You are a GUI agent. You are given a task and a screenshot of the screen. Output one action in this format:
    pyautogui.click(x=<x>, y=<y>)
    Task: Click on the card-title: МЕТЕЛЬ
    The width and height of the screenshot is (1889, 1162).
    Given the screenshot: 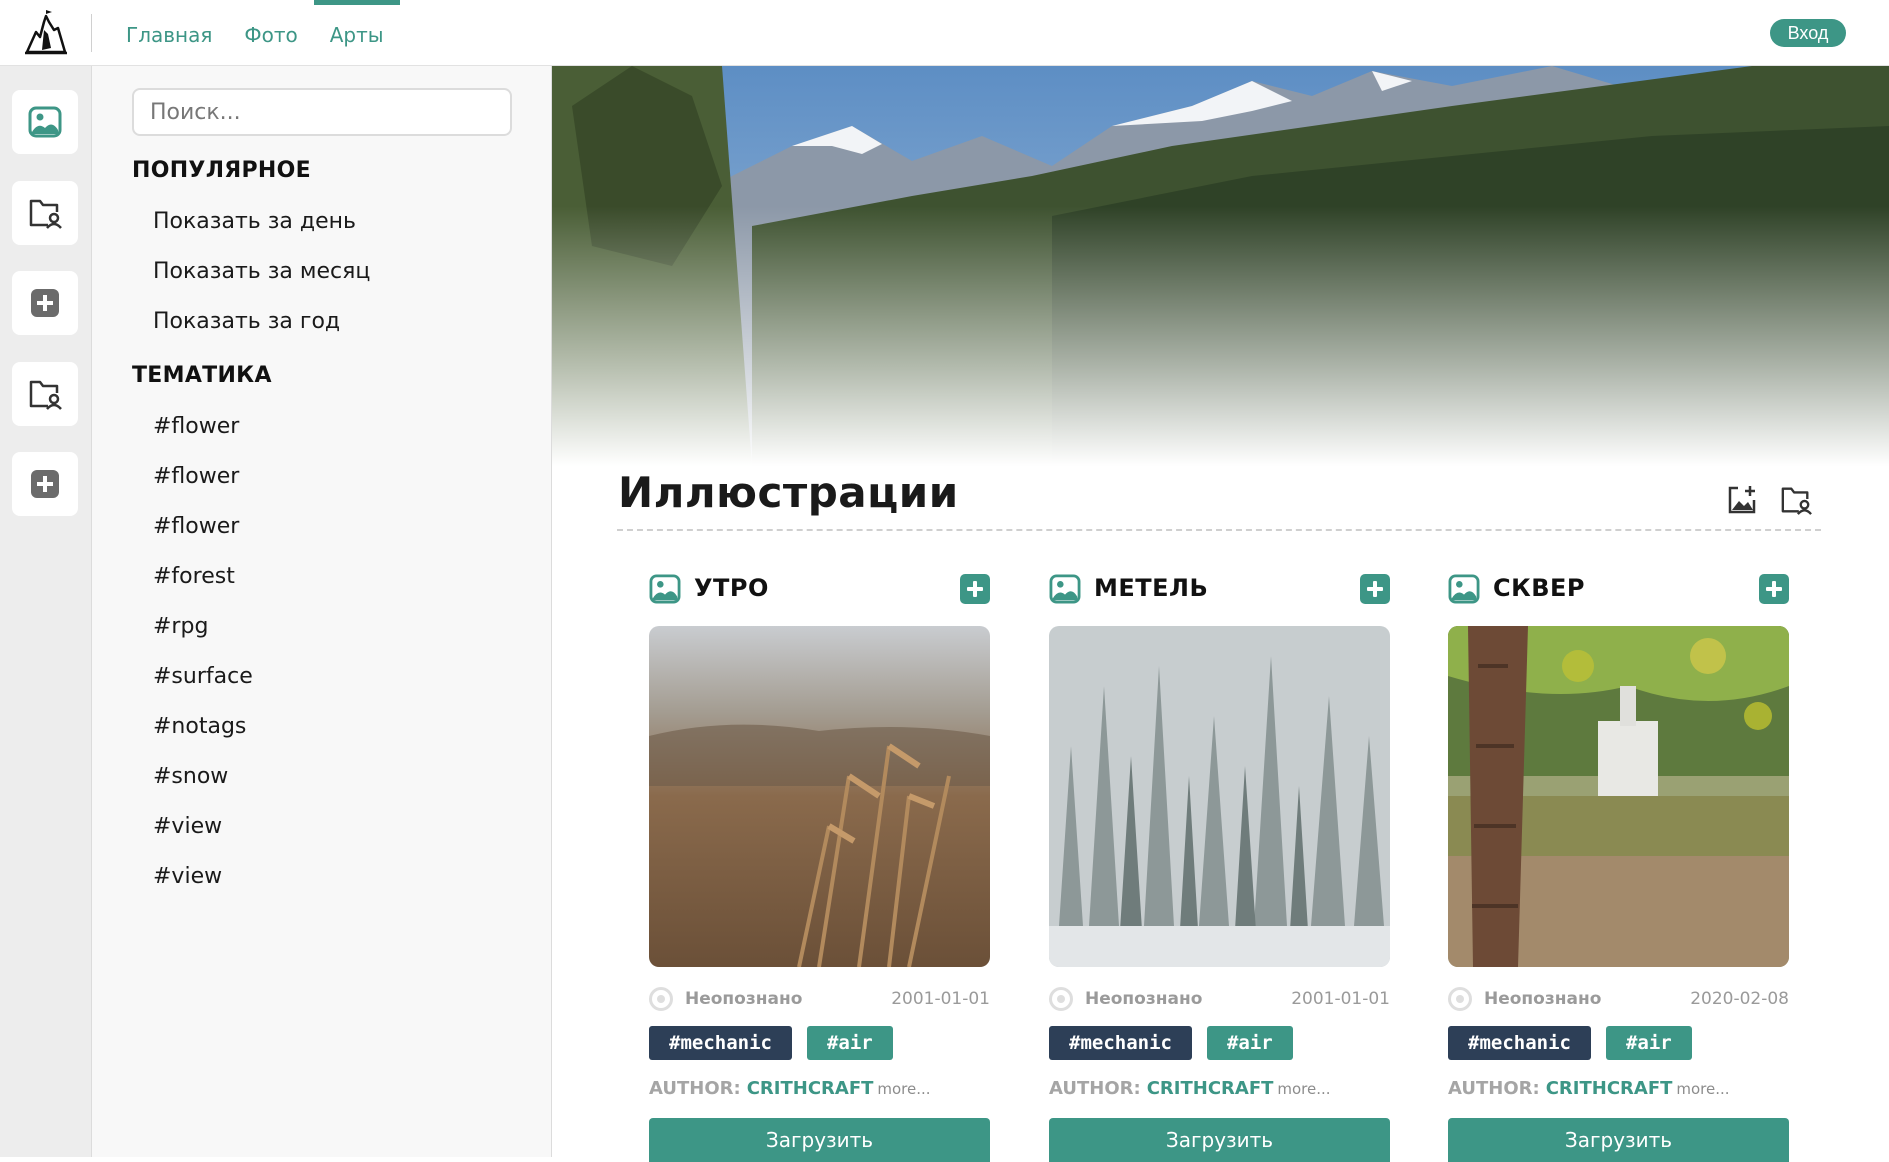 What is the action you would take?
    pyautogui.click(x=1151, y=588)
    